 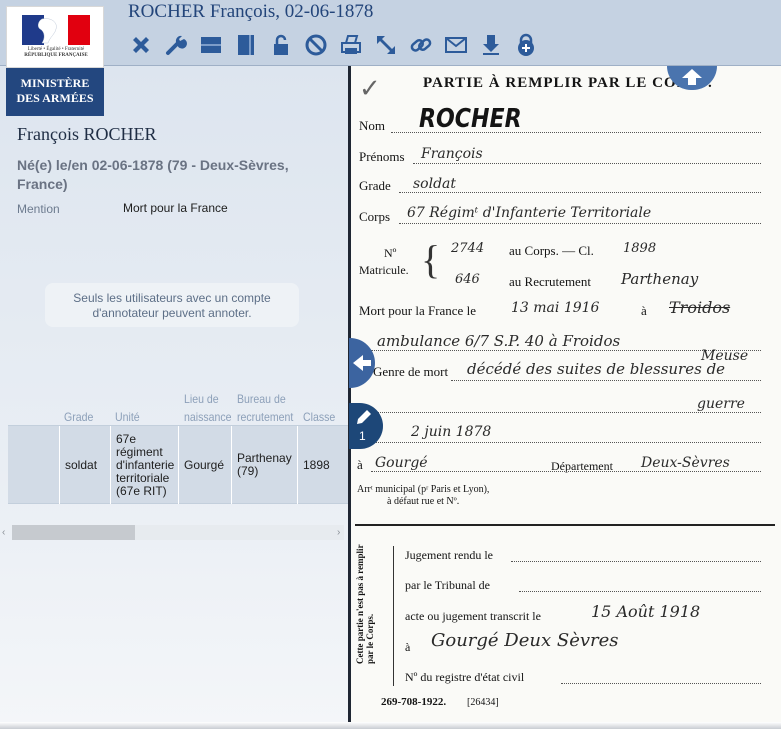 What do you see at coordinates (394, 616) in the screenshot?
I see `doc-side-bracket` at bounding box center [394, 616].